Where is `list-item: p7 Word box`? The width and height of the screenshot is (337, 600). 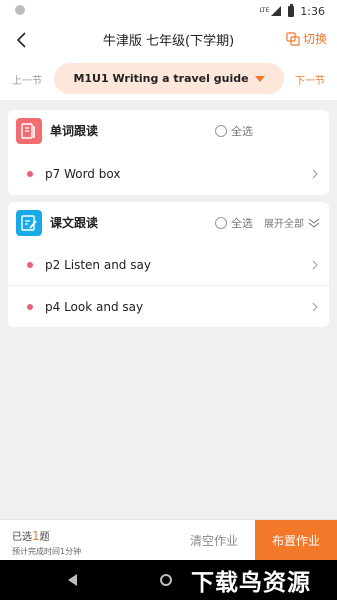 list-item: p7 Word box is located at coordinates (168, 174).